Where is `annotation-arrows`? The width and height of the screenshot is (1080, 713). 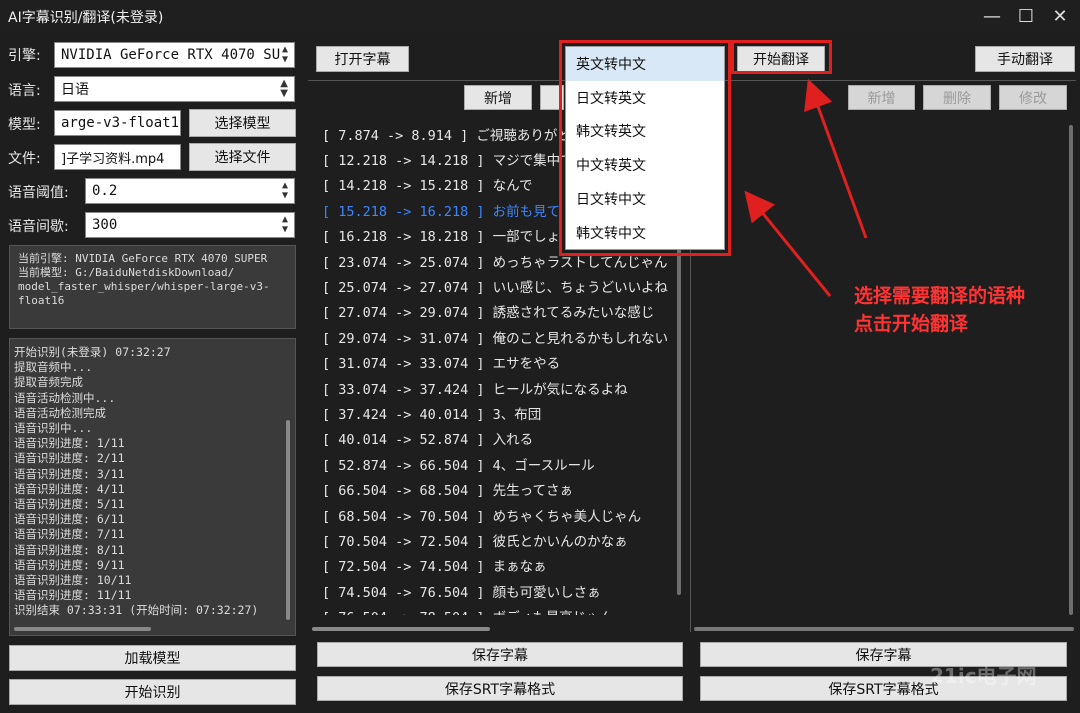 annotation-arrows is located at coordinates (806, 187).